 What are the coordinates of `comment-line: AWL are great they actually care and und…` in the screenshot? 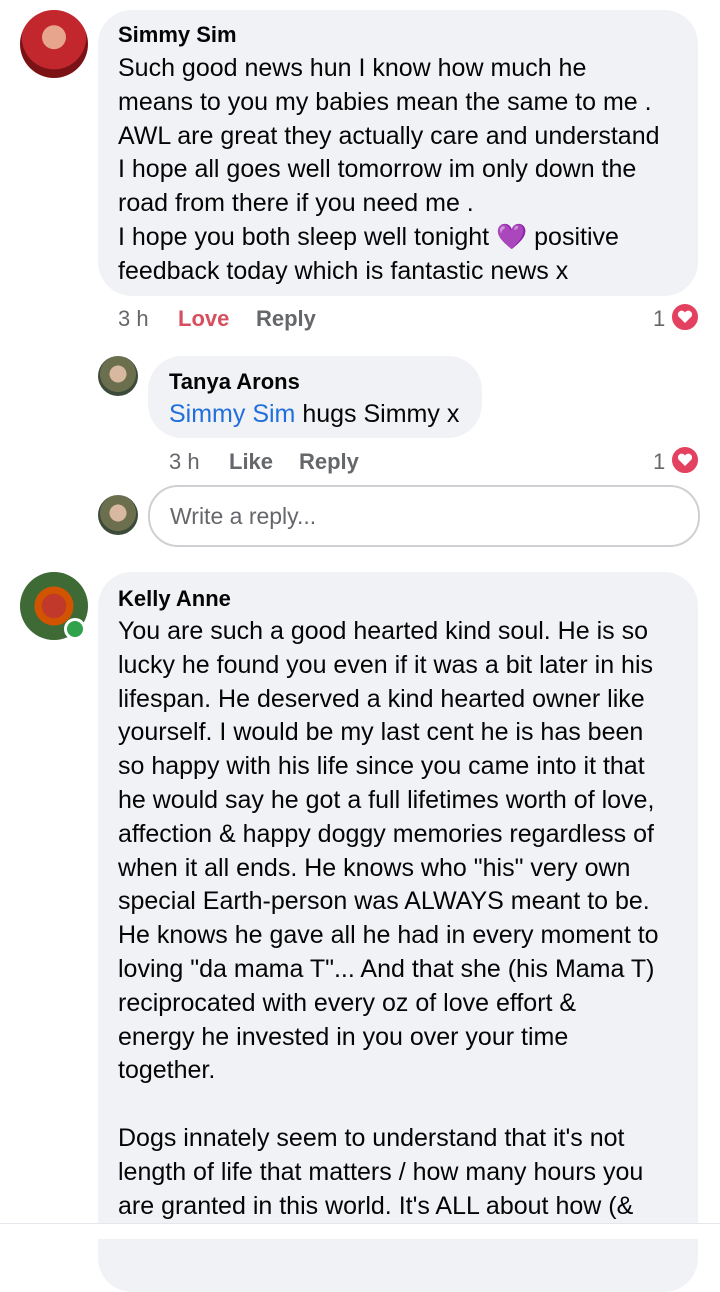 It's located at (389, 135).